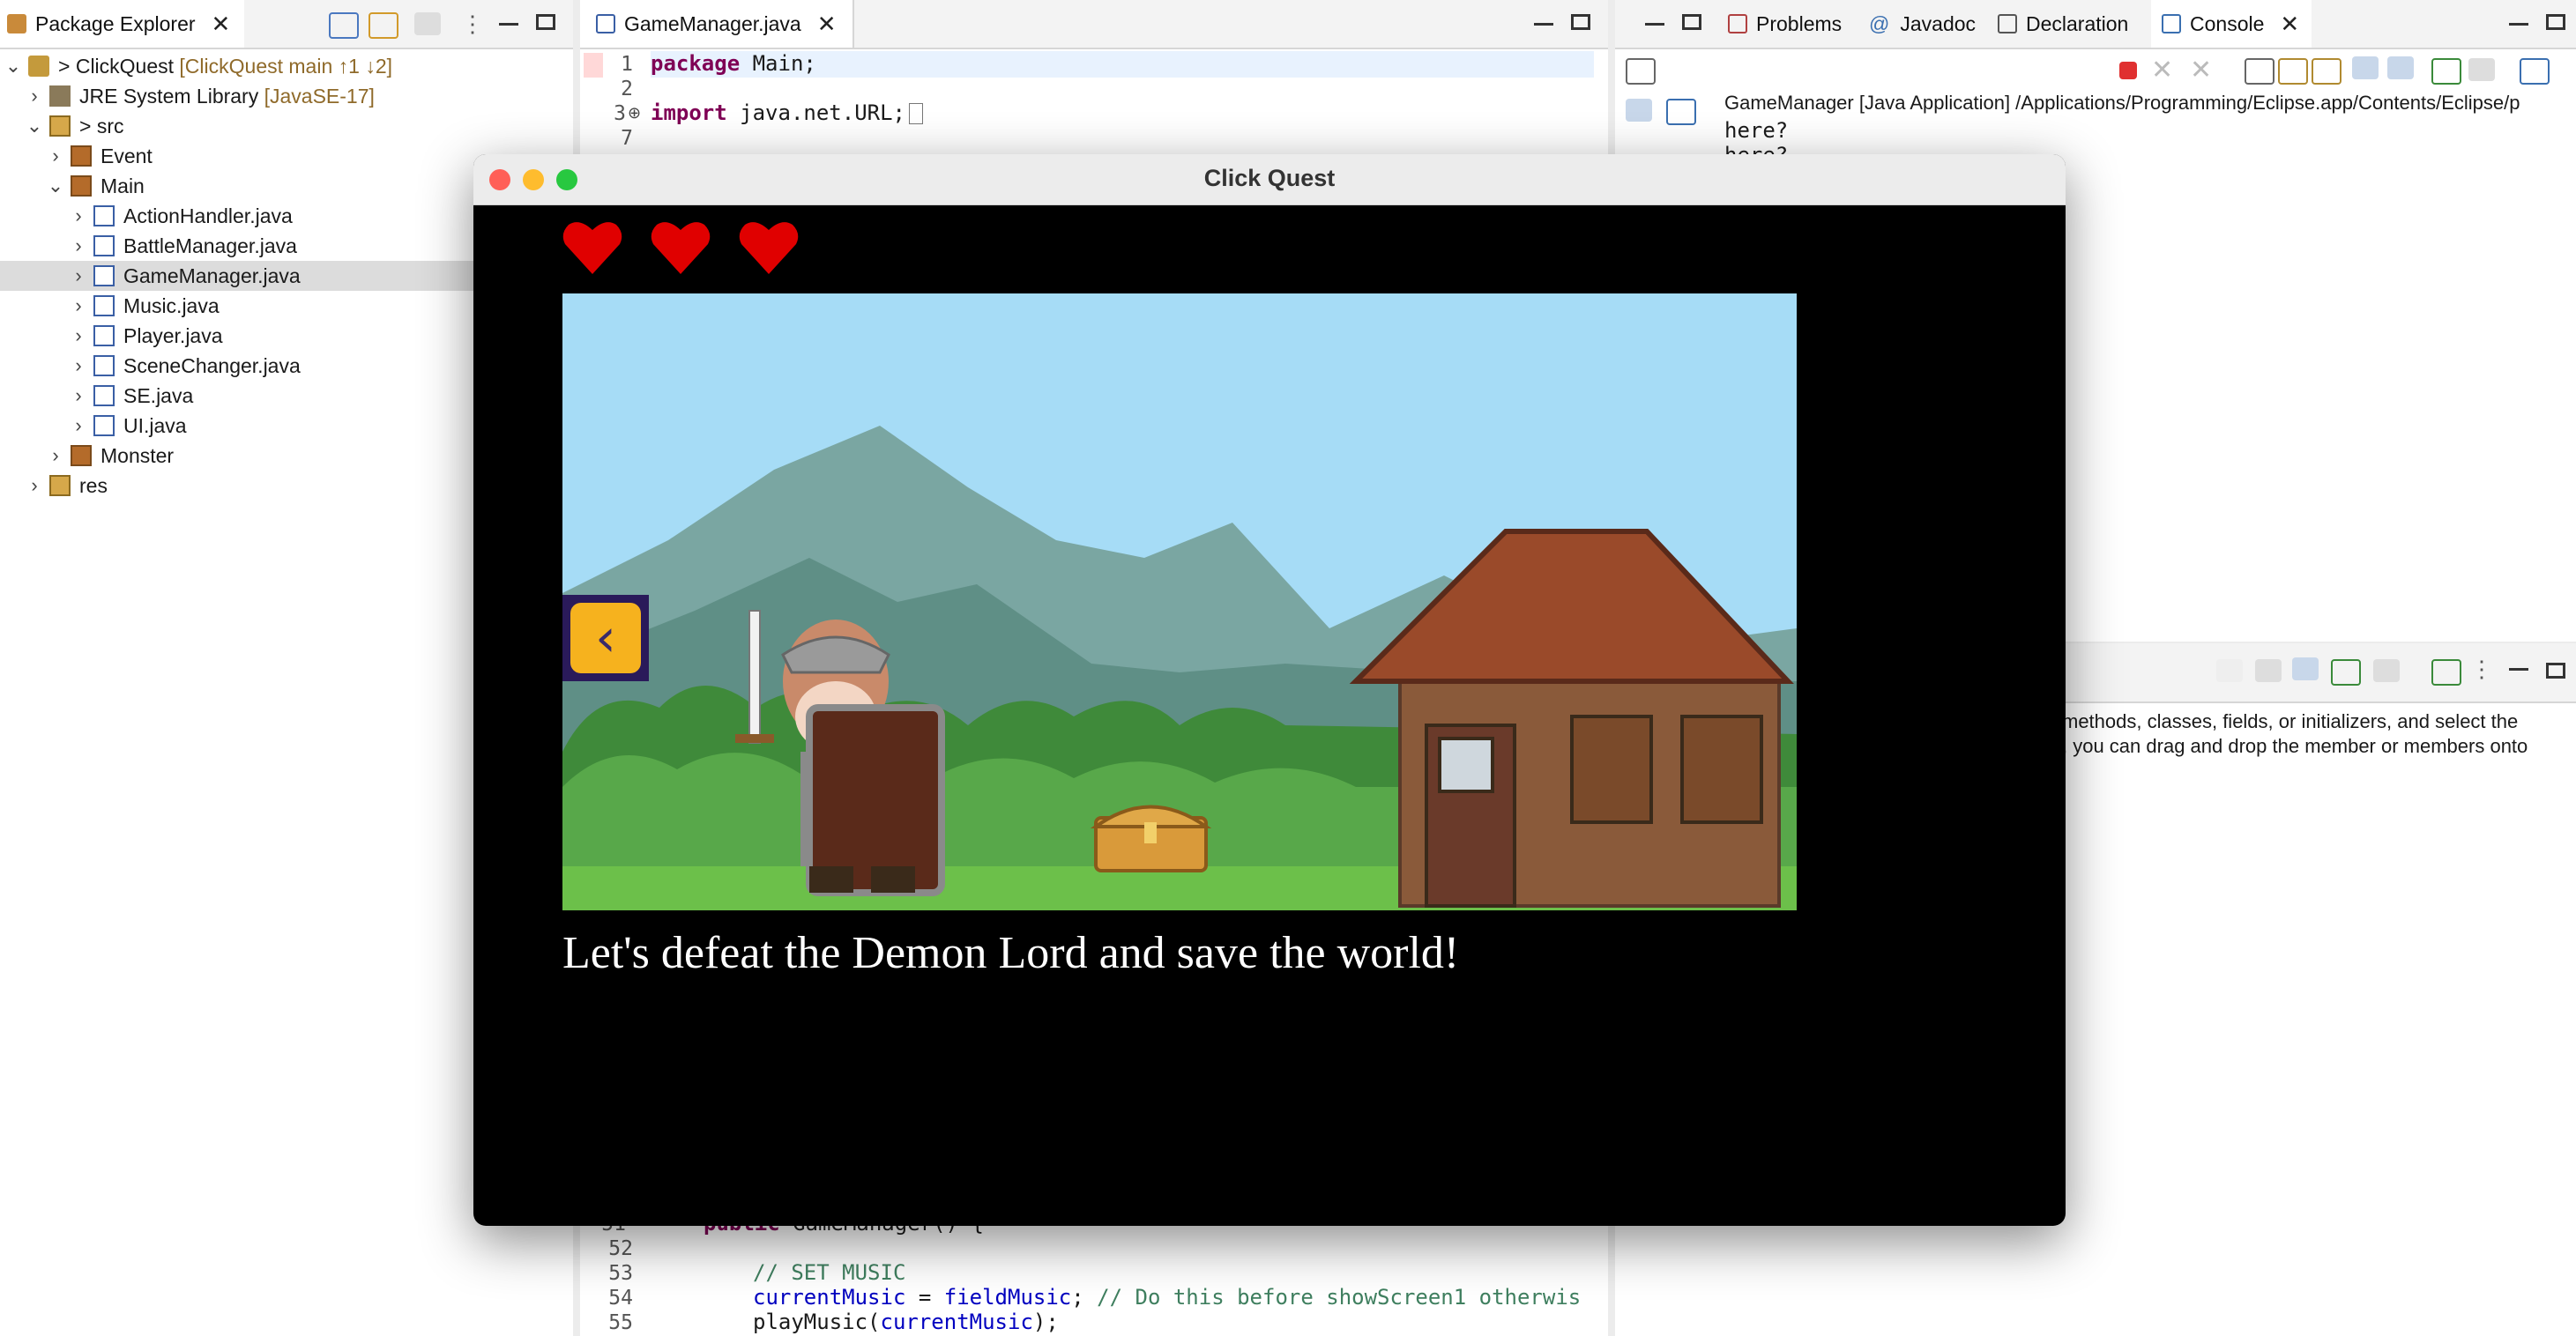 The width and height of the screenshot is (2576, 1336). What do you see at coordinates (146, 216) in the screenshot?
I see `tree-file: › ActionHandler.java` at bounding box center [146, 216].